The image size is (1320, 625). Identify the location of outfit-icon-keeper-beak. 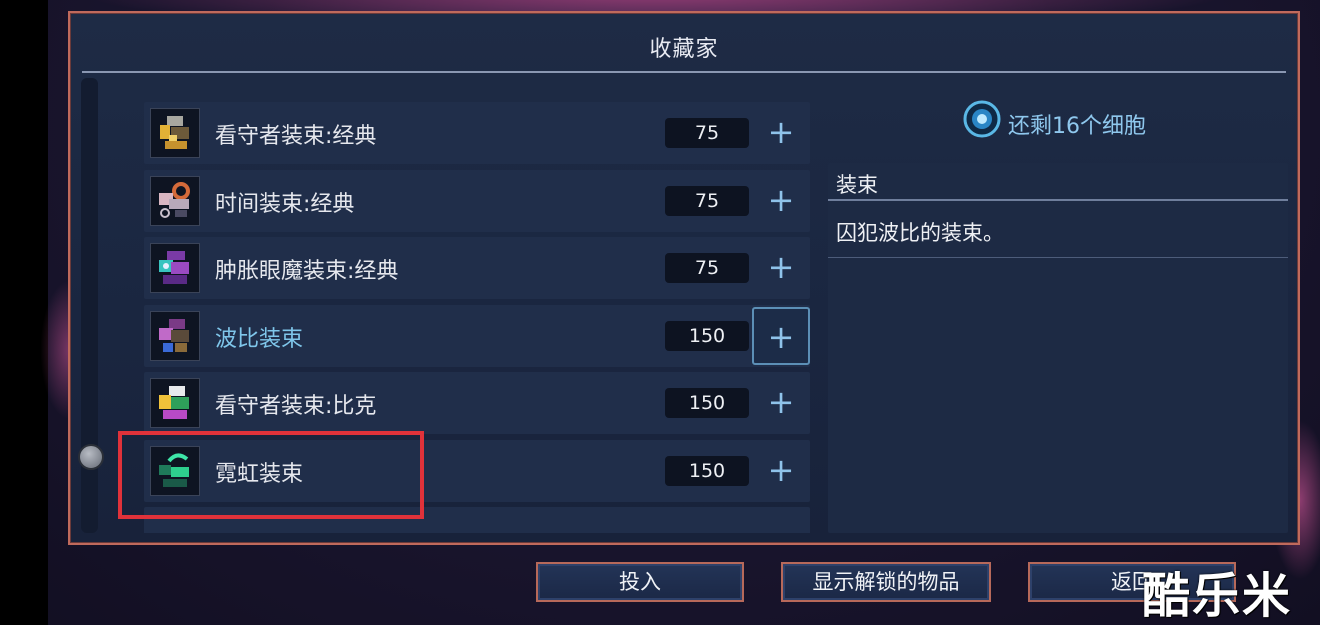
(175, 403).